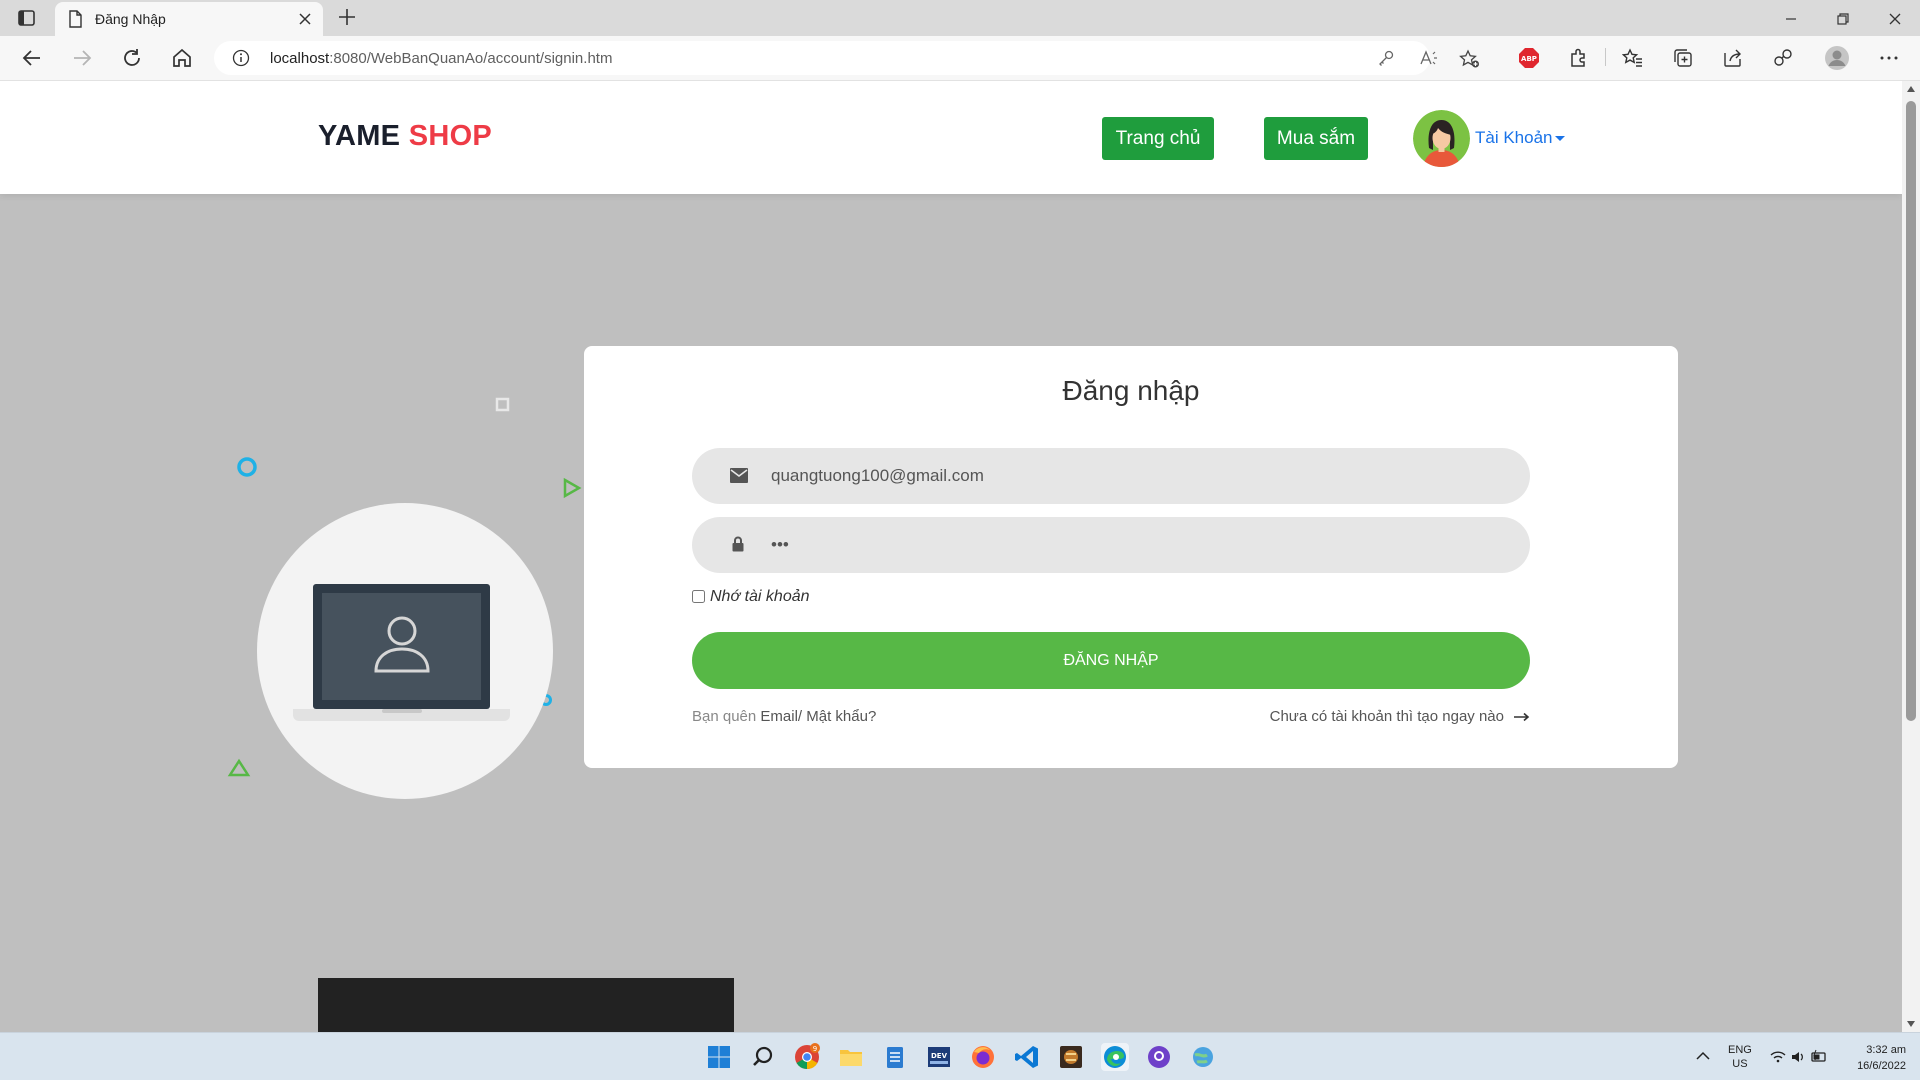 The width and height of the screenshot is (1920, 1080). What do you see at coordinates (405, 136) in the screenshot?
I see `brand-logo: YAME SHOP` at bounding box center [405, 136].